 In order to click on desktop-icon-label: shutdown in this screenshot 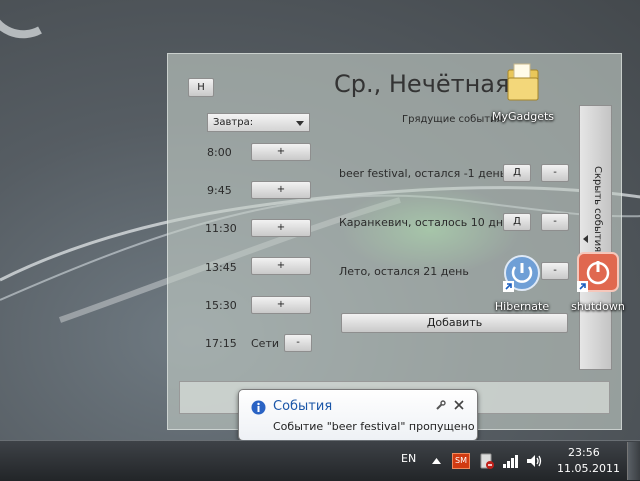, I will do `click(598, 306)`.